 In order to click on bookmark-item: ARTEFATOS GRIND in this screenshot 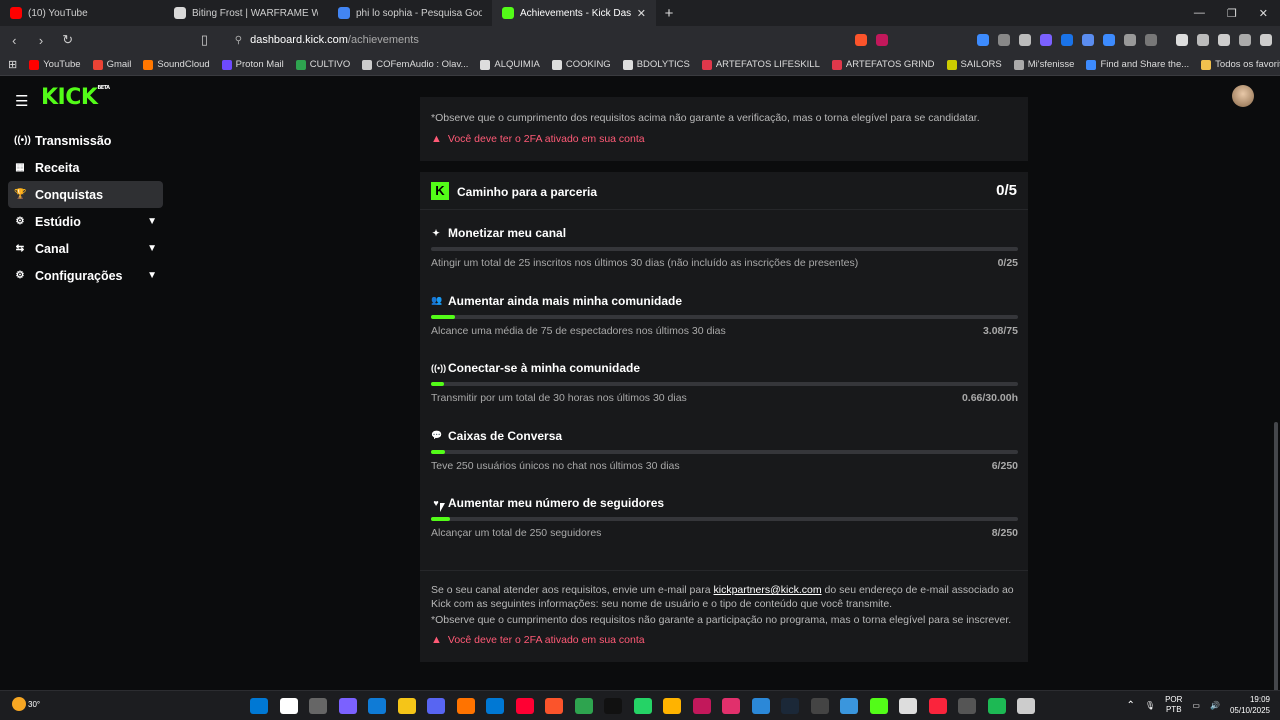, I will do `click(883, 64)`.